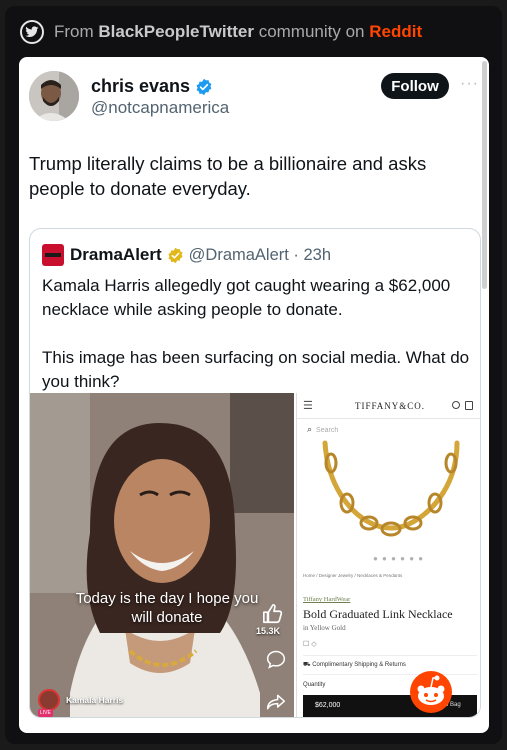  I want to click on avatar, so click(54, 96).